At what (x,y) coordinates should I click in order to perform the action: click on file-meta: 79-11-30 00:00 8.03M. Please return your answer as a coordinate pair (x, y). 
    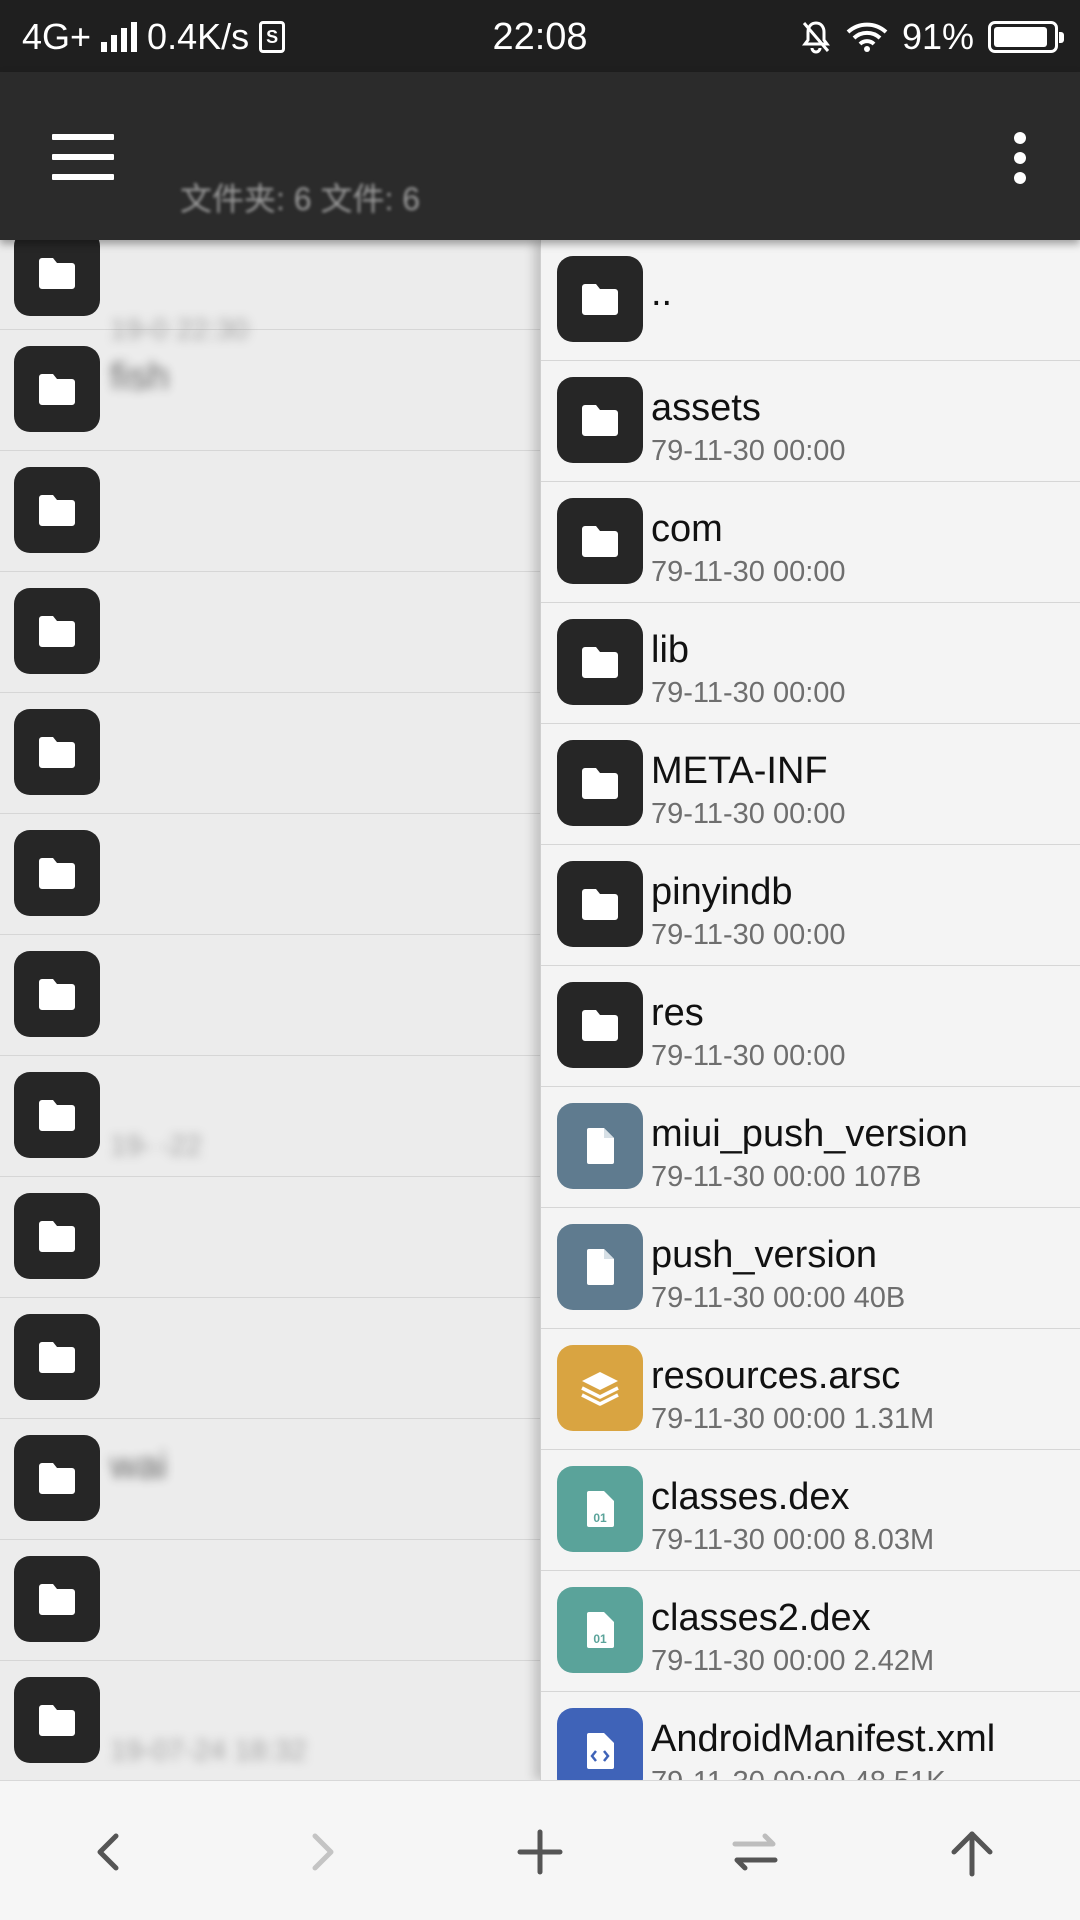
    Looking at the image, I should click on (793, 1540).